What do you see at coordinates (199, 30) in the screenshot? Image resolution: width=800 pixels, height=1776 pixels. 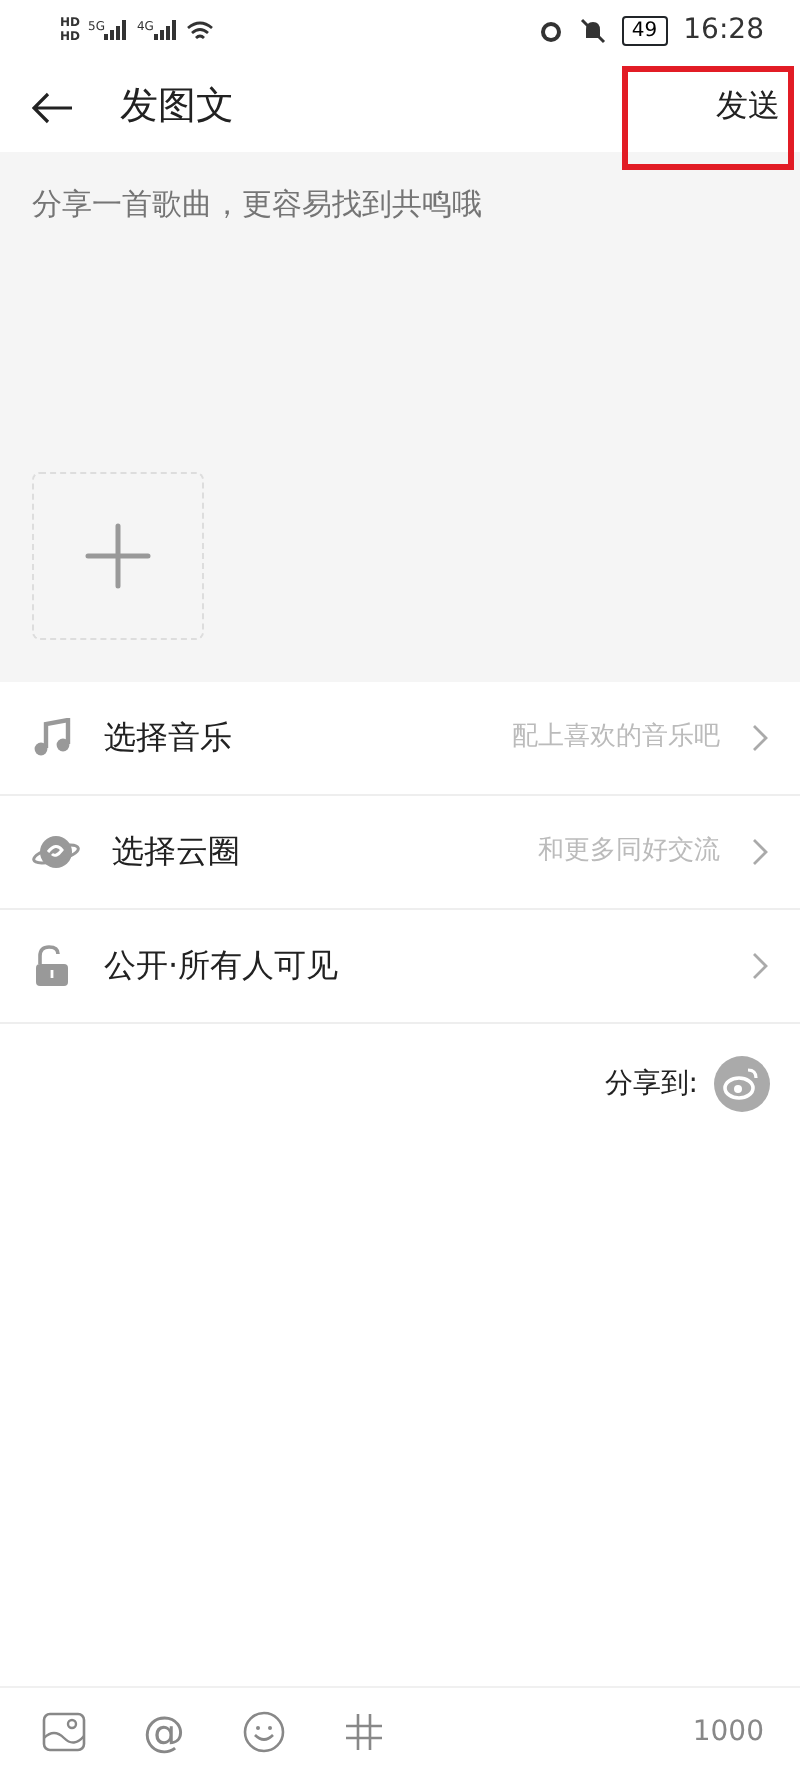 I see `wifi-icon` at bounding box center [199, 30].